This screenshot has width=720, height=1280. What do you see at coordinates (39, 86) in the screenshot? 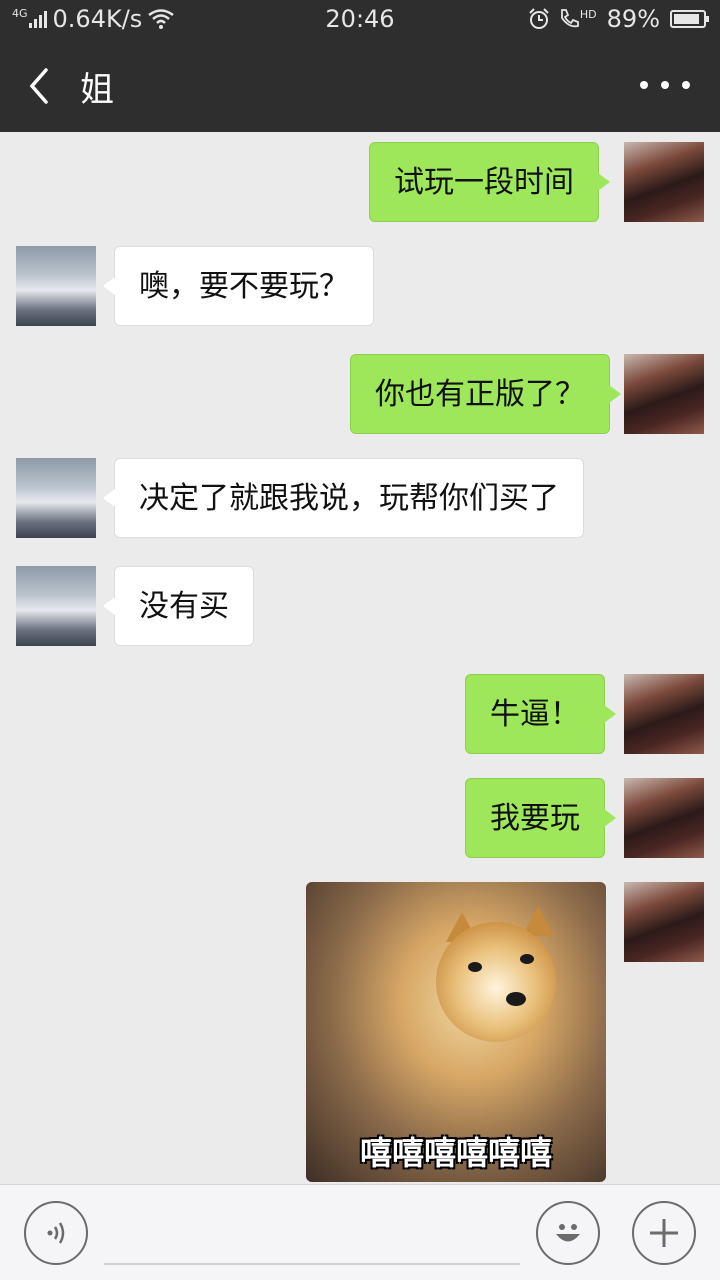
I see `chevron-left-icon` at bounding box center [39, 86].